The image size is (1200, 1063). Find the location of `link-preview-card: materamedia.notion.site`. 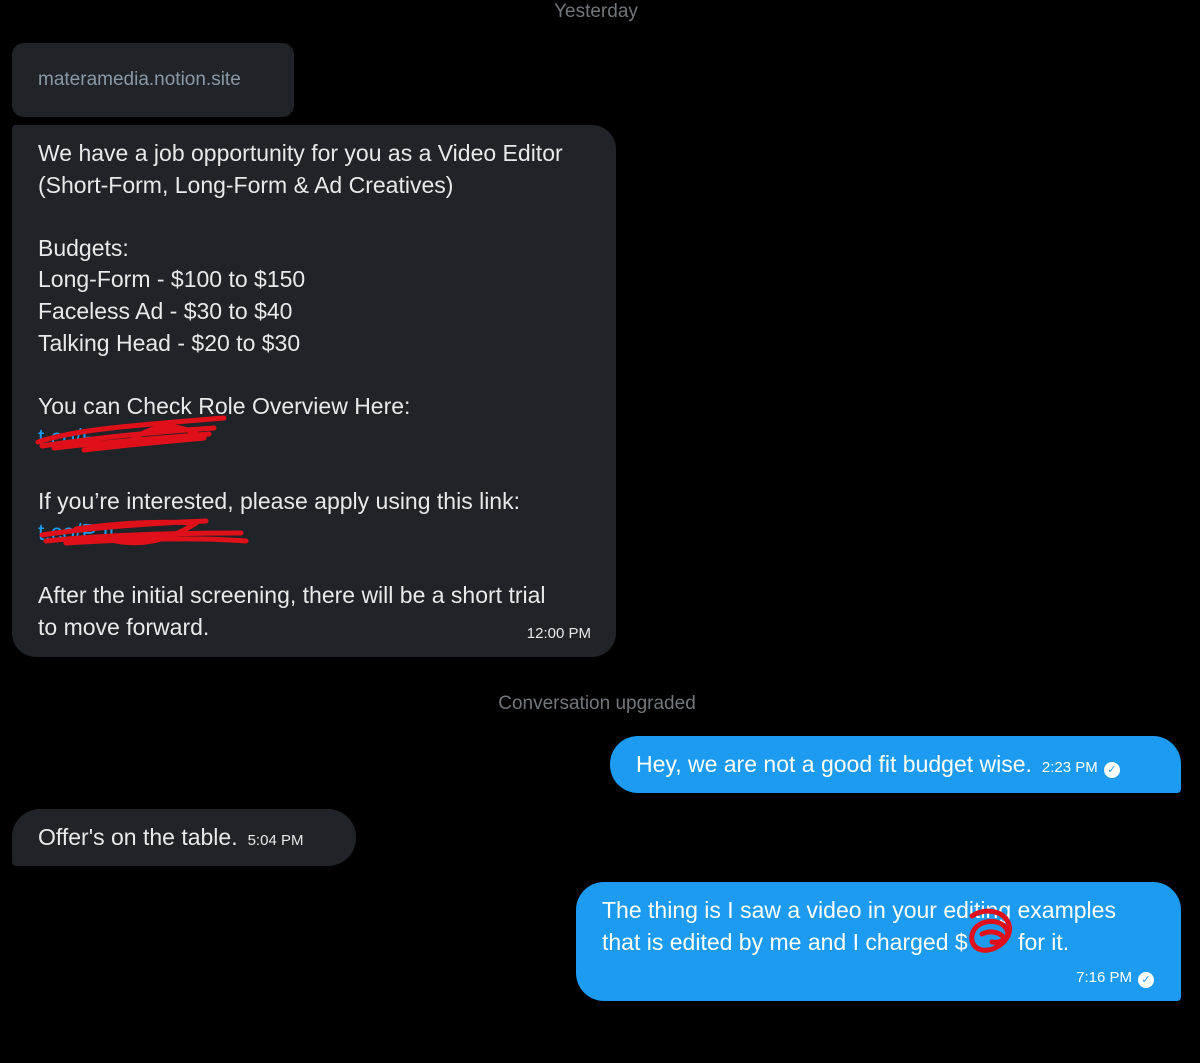

link-preview-card: materamedia.notion.site is located at coordinates (153, 80).